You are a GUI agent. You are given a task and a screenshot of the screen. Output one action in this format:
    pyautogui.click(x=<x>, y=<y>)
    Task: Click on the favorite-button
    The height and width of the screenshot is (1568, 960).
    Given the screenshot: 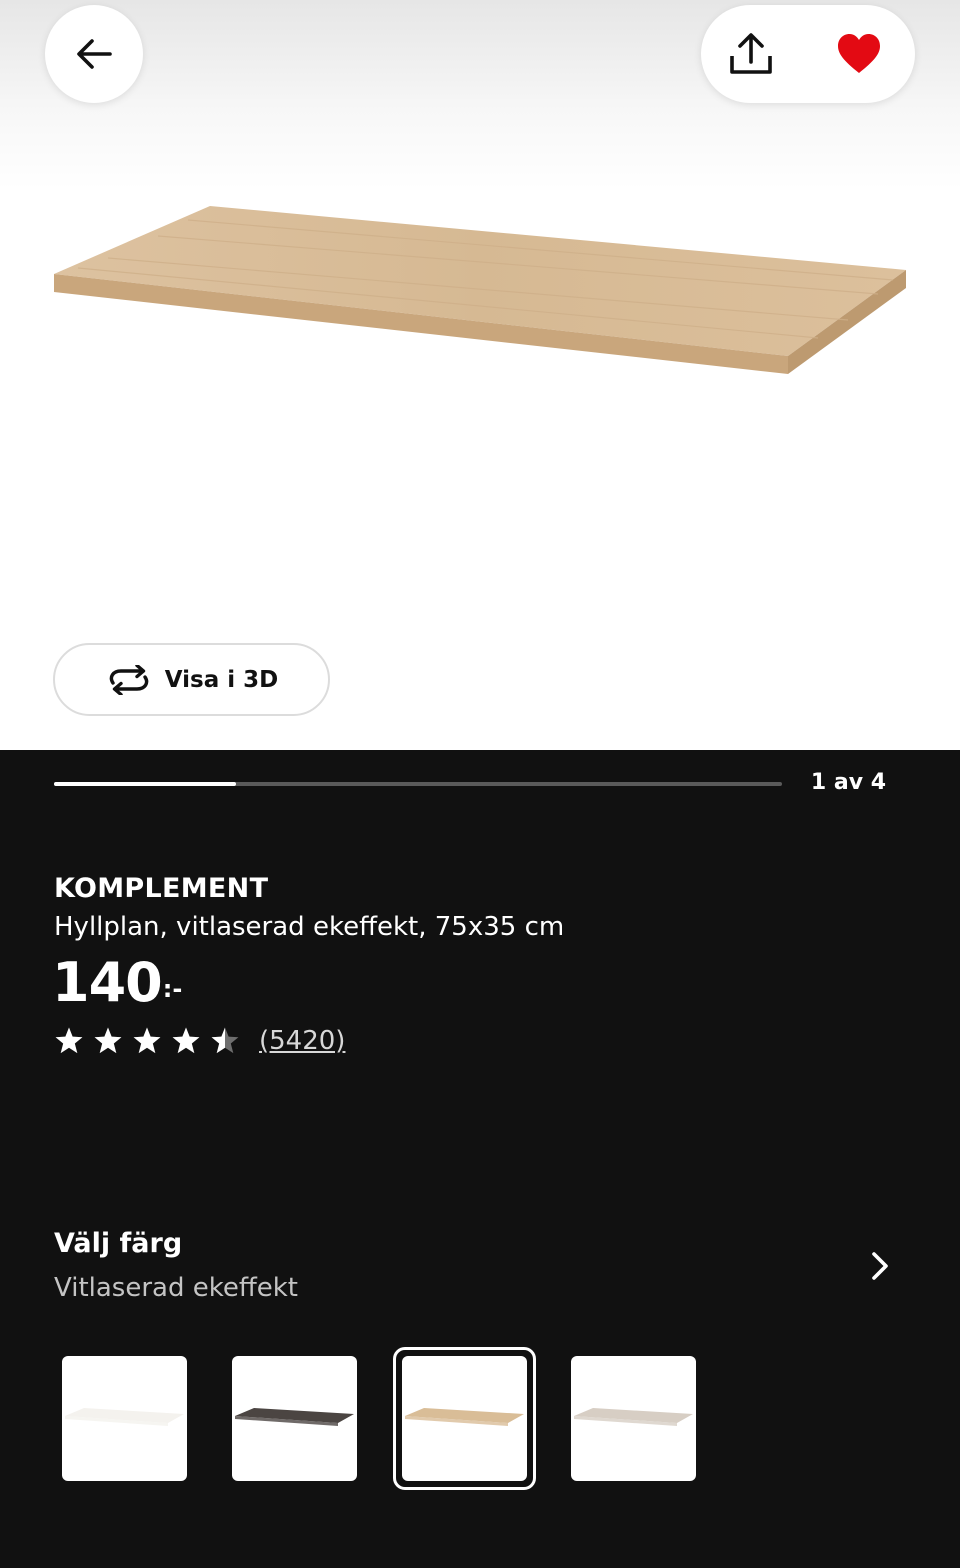 What is the action you would take?
    pyautogui.click(x=859, y=54)
    